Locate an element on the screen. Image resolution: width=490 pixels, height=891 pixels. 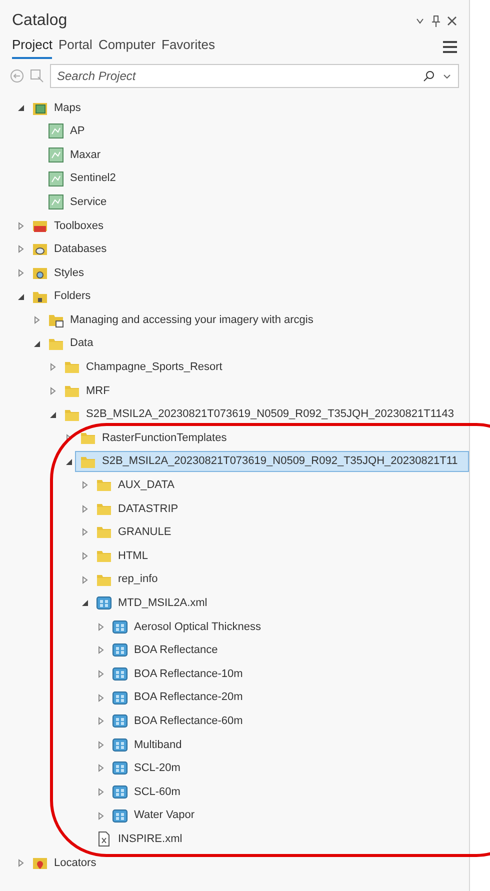
tree-item: Toolboxes is located at coordinates (248, 225).